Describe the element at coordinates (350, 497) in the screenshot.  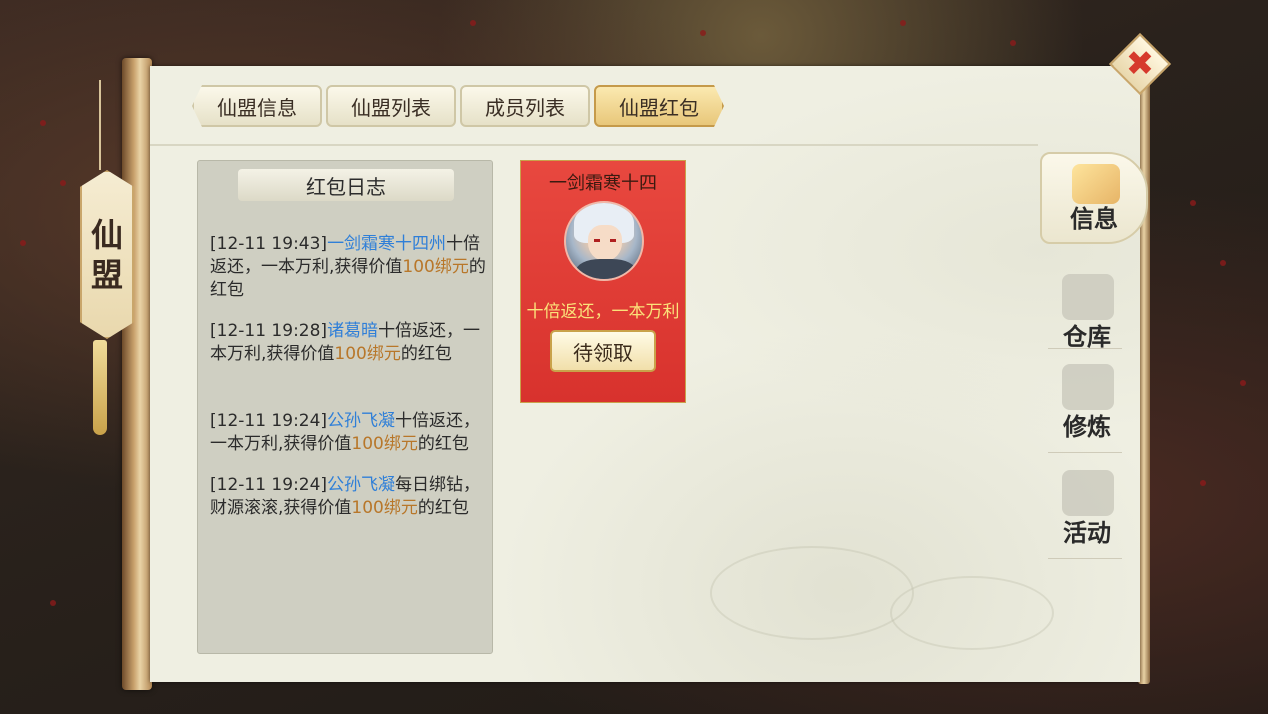
I see `log-entry: [12-11 19:24]公孙飞凝每日绑钻，财源滚滚,获得价值100绑元的红包` at that location.